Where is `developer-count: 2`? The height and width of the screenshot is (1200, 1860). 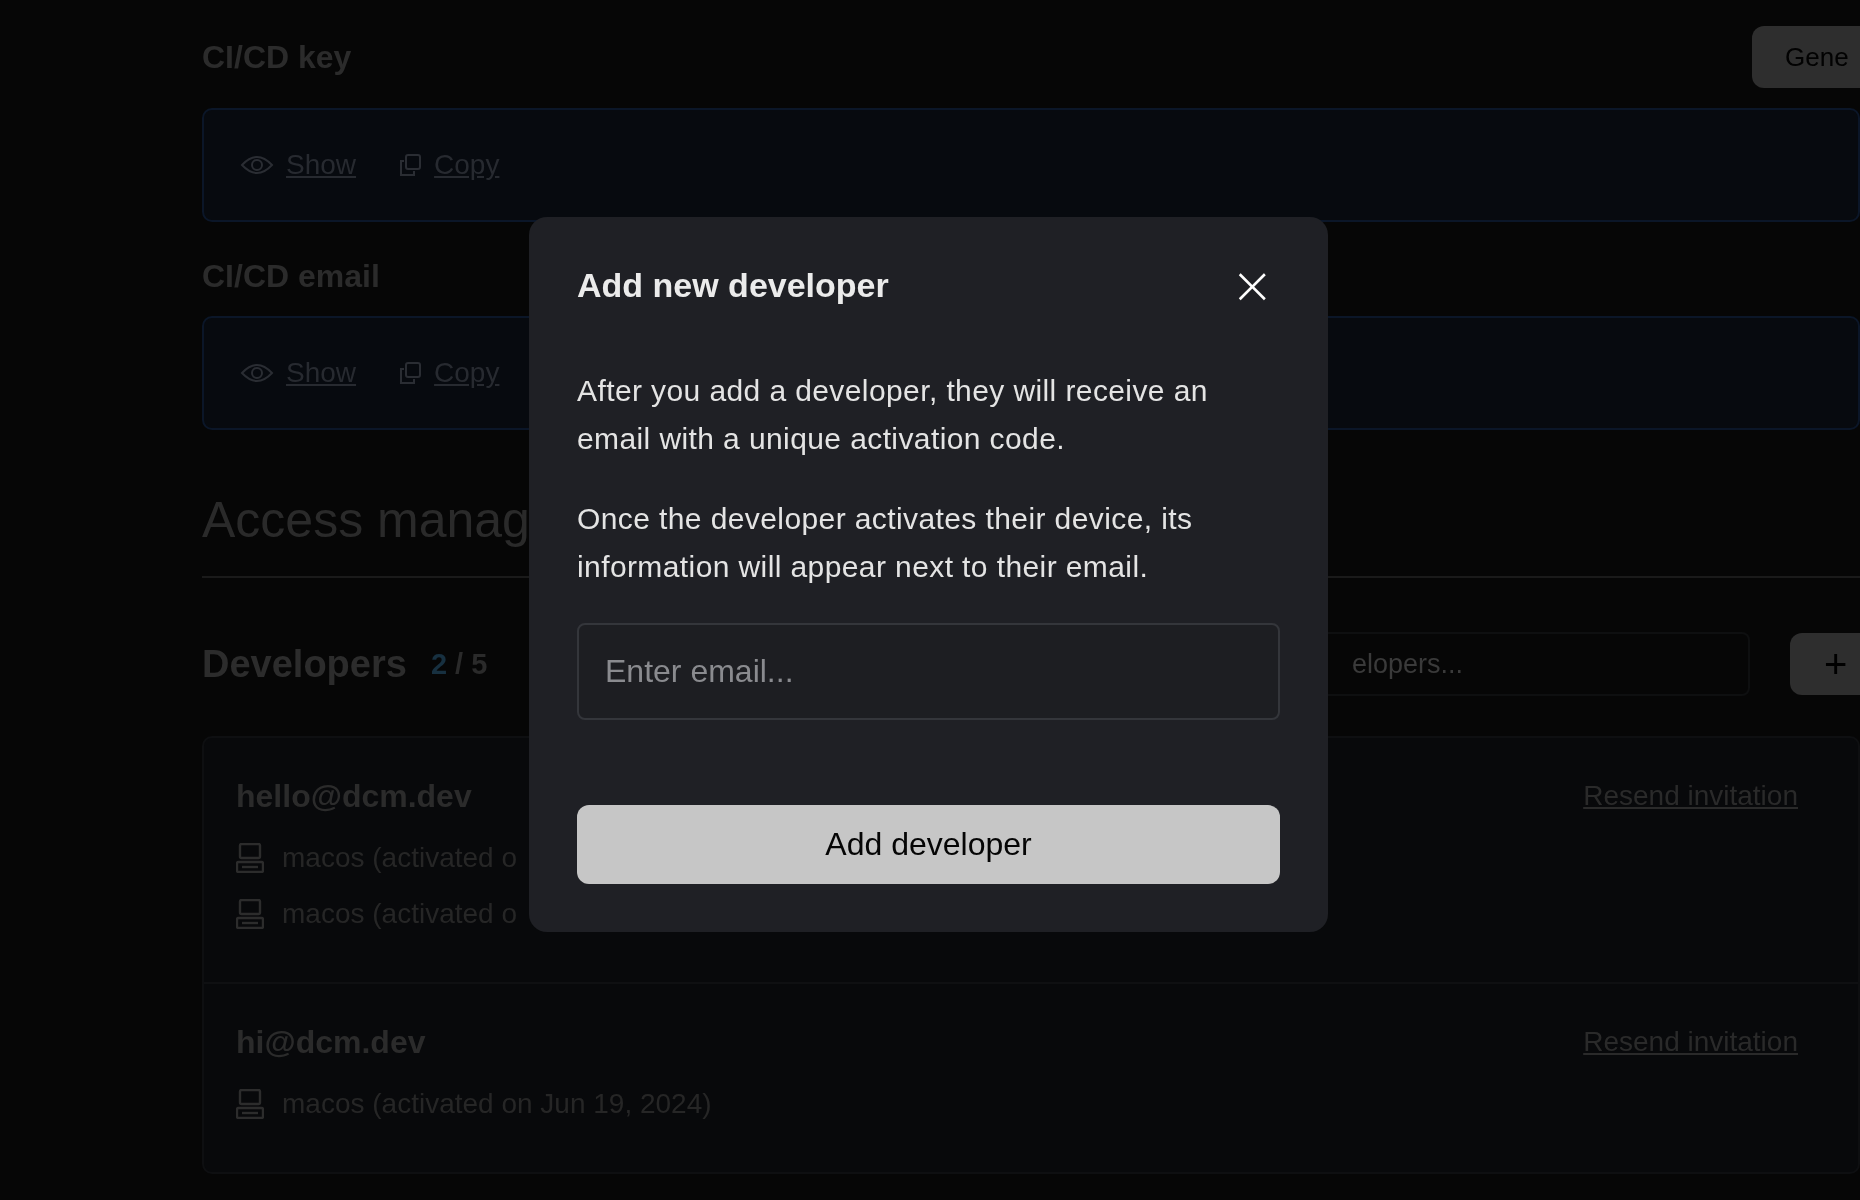
developer-count: 2 is located at coordinates (439, 664).